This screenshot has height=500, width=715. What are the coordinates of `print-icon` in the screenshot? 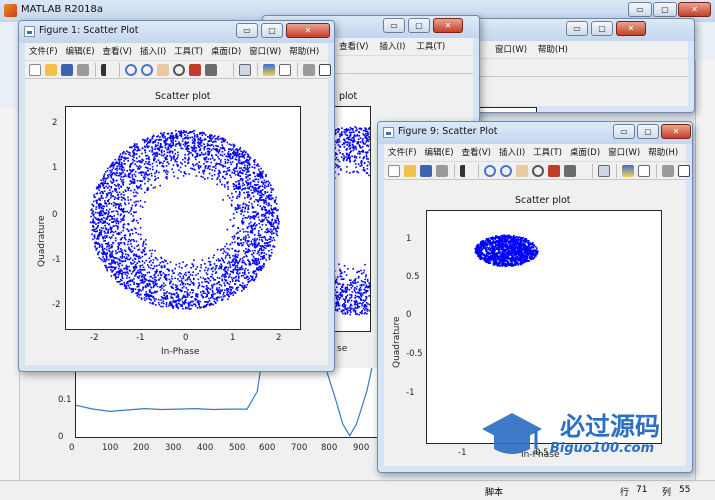 It's located at (83, 70).